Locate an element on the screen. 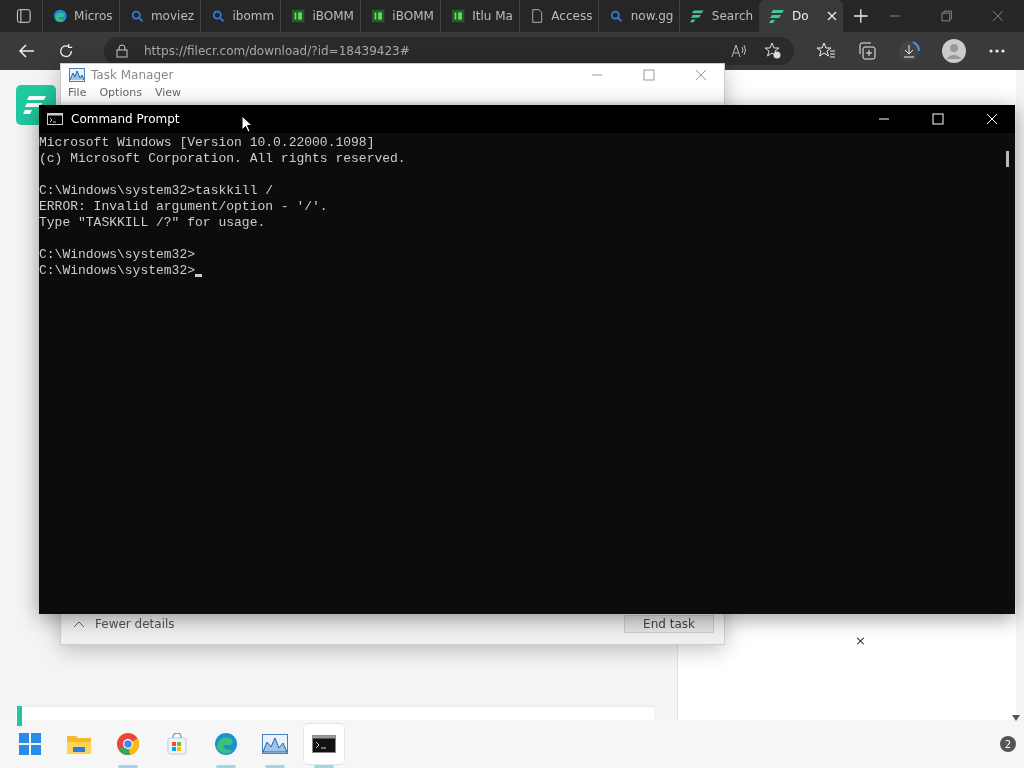  end-task-button: End task is located at coordinates (669, 624).